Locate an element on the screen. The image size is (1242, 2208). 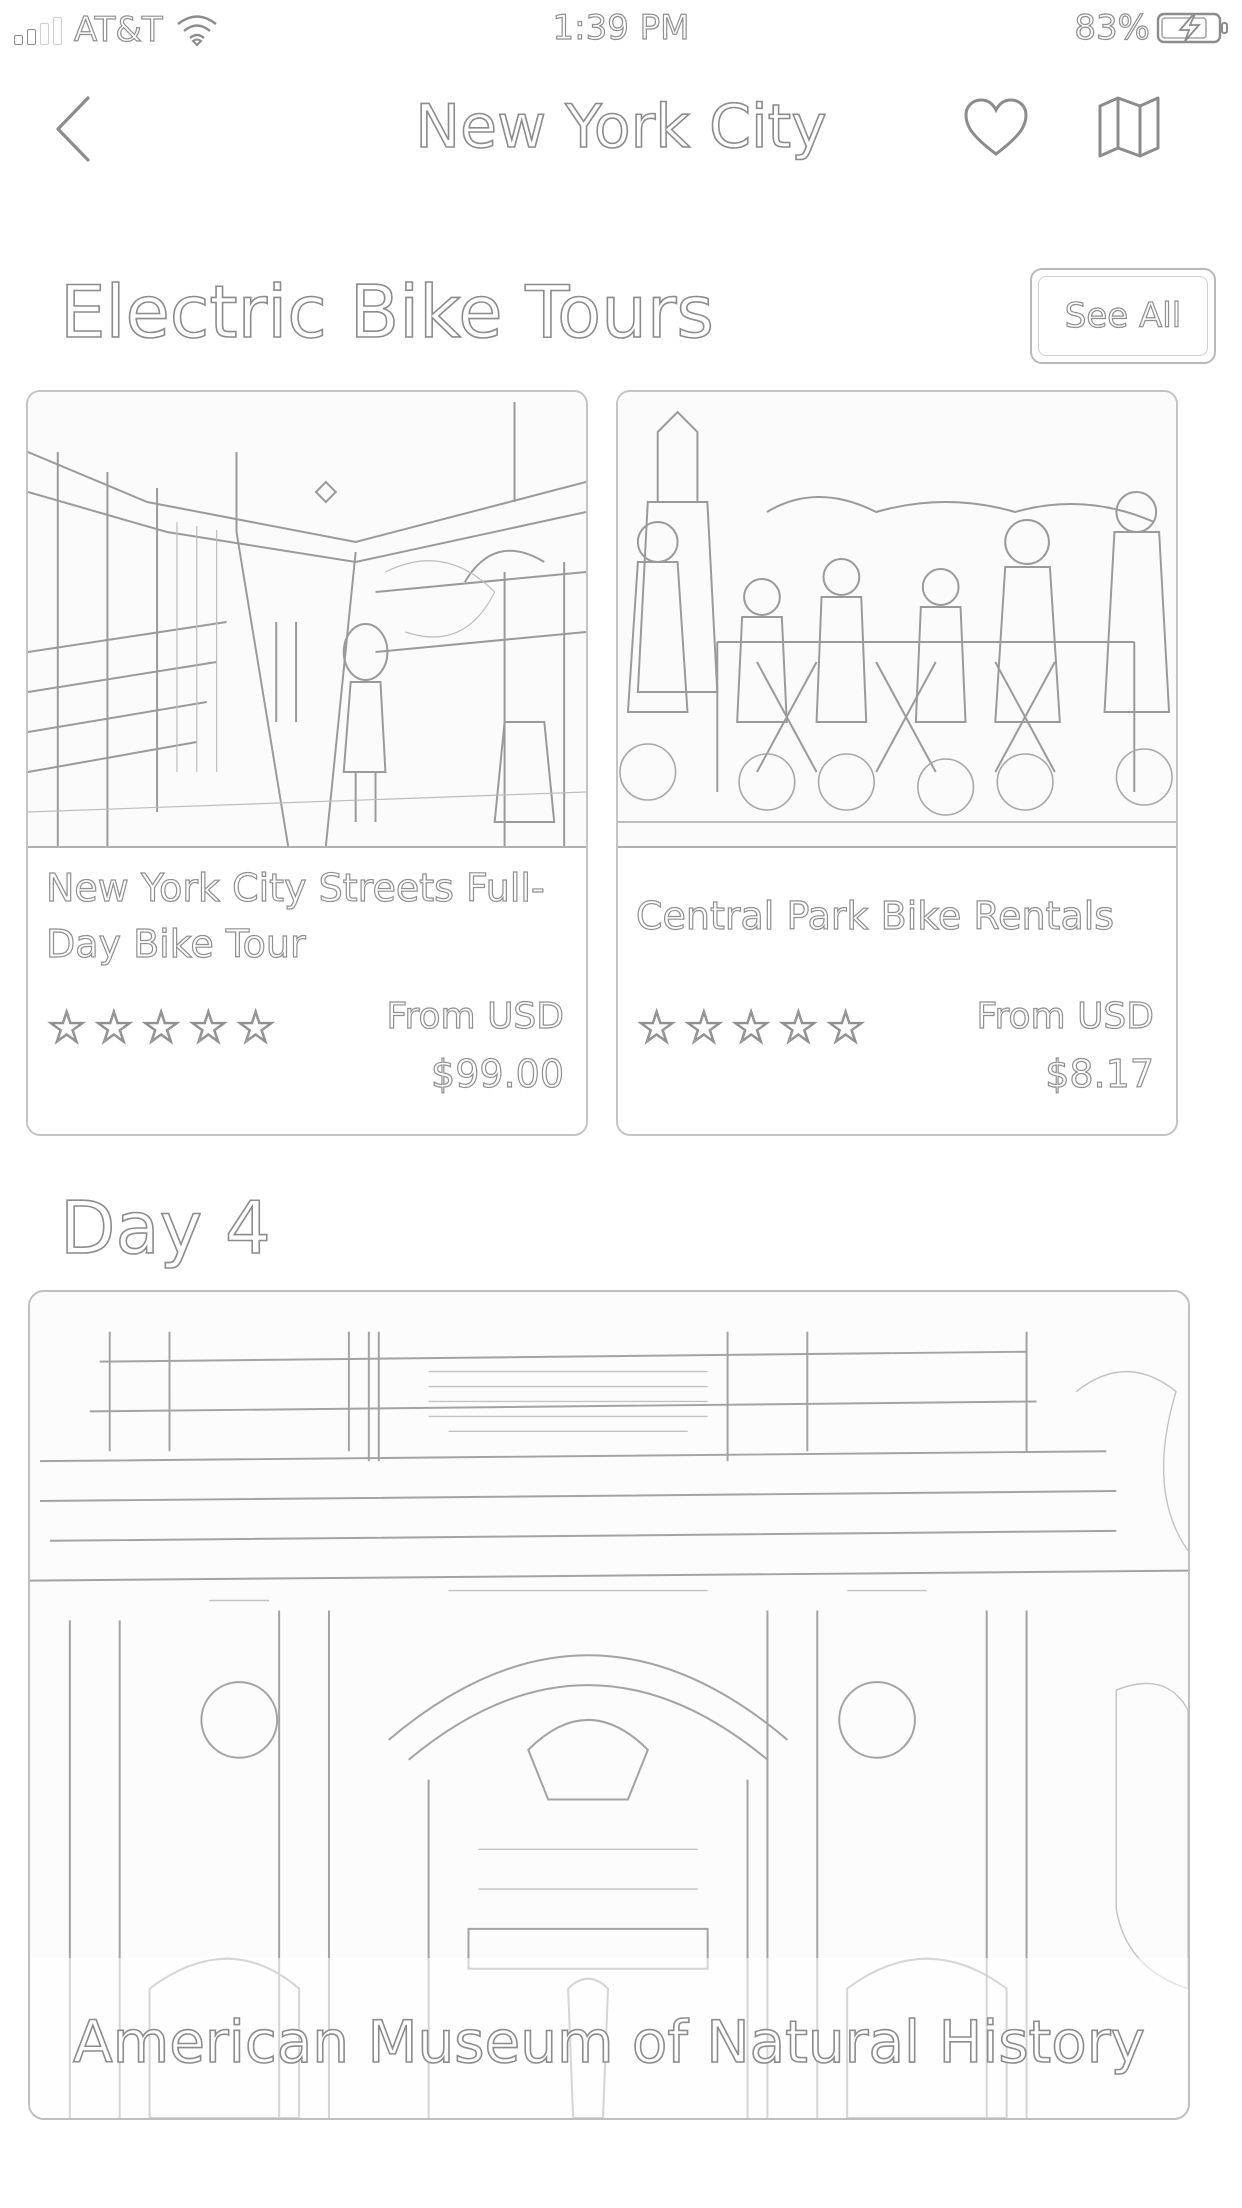
tour-title: New York City Streets Full-Day Bike Tour is located at coordinates (295, 915).